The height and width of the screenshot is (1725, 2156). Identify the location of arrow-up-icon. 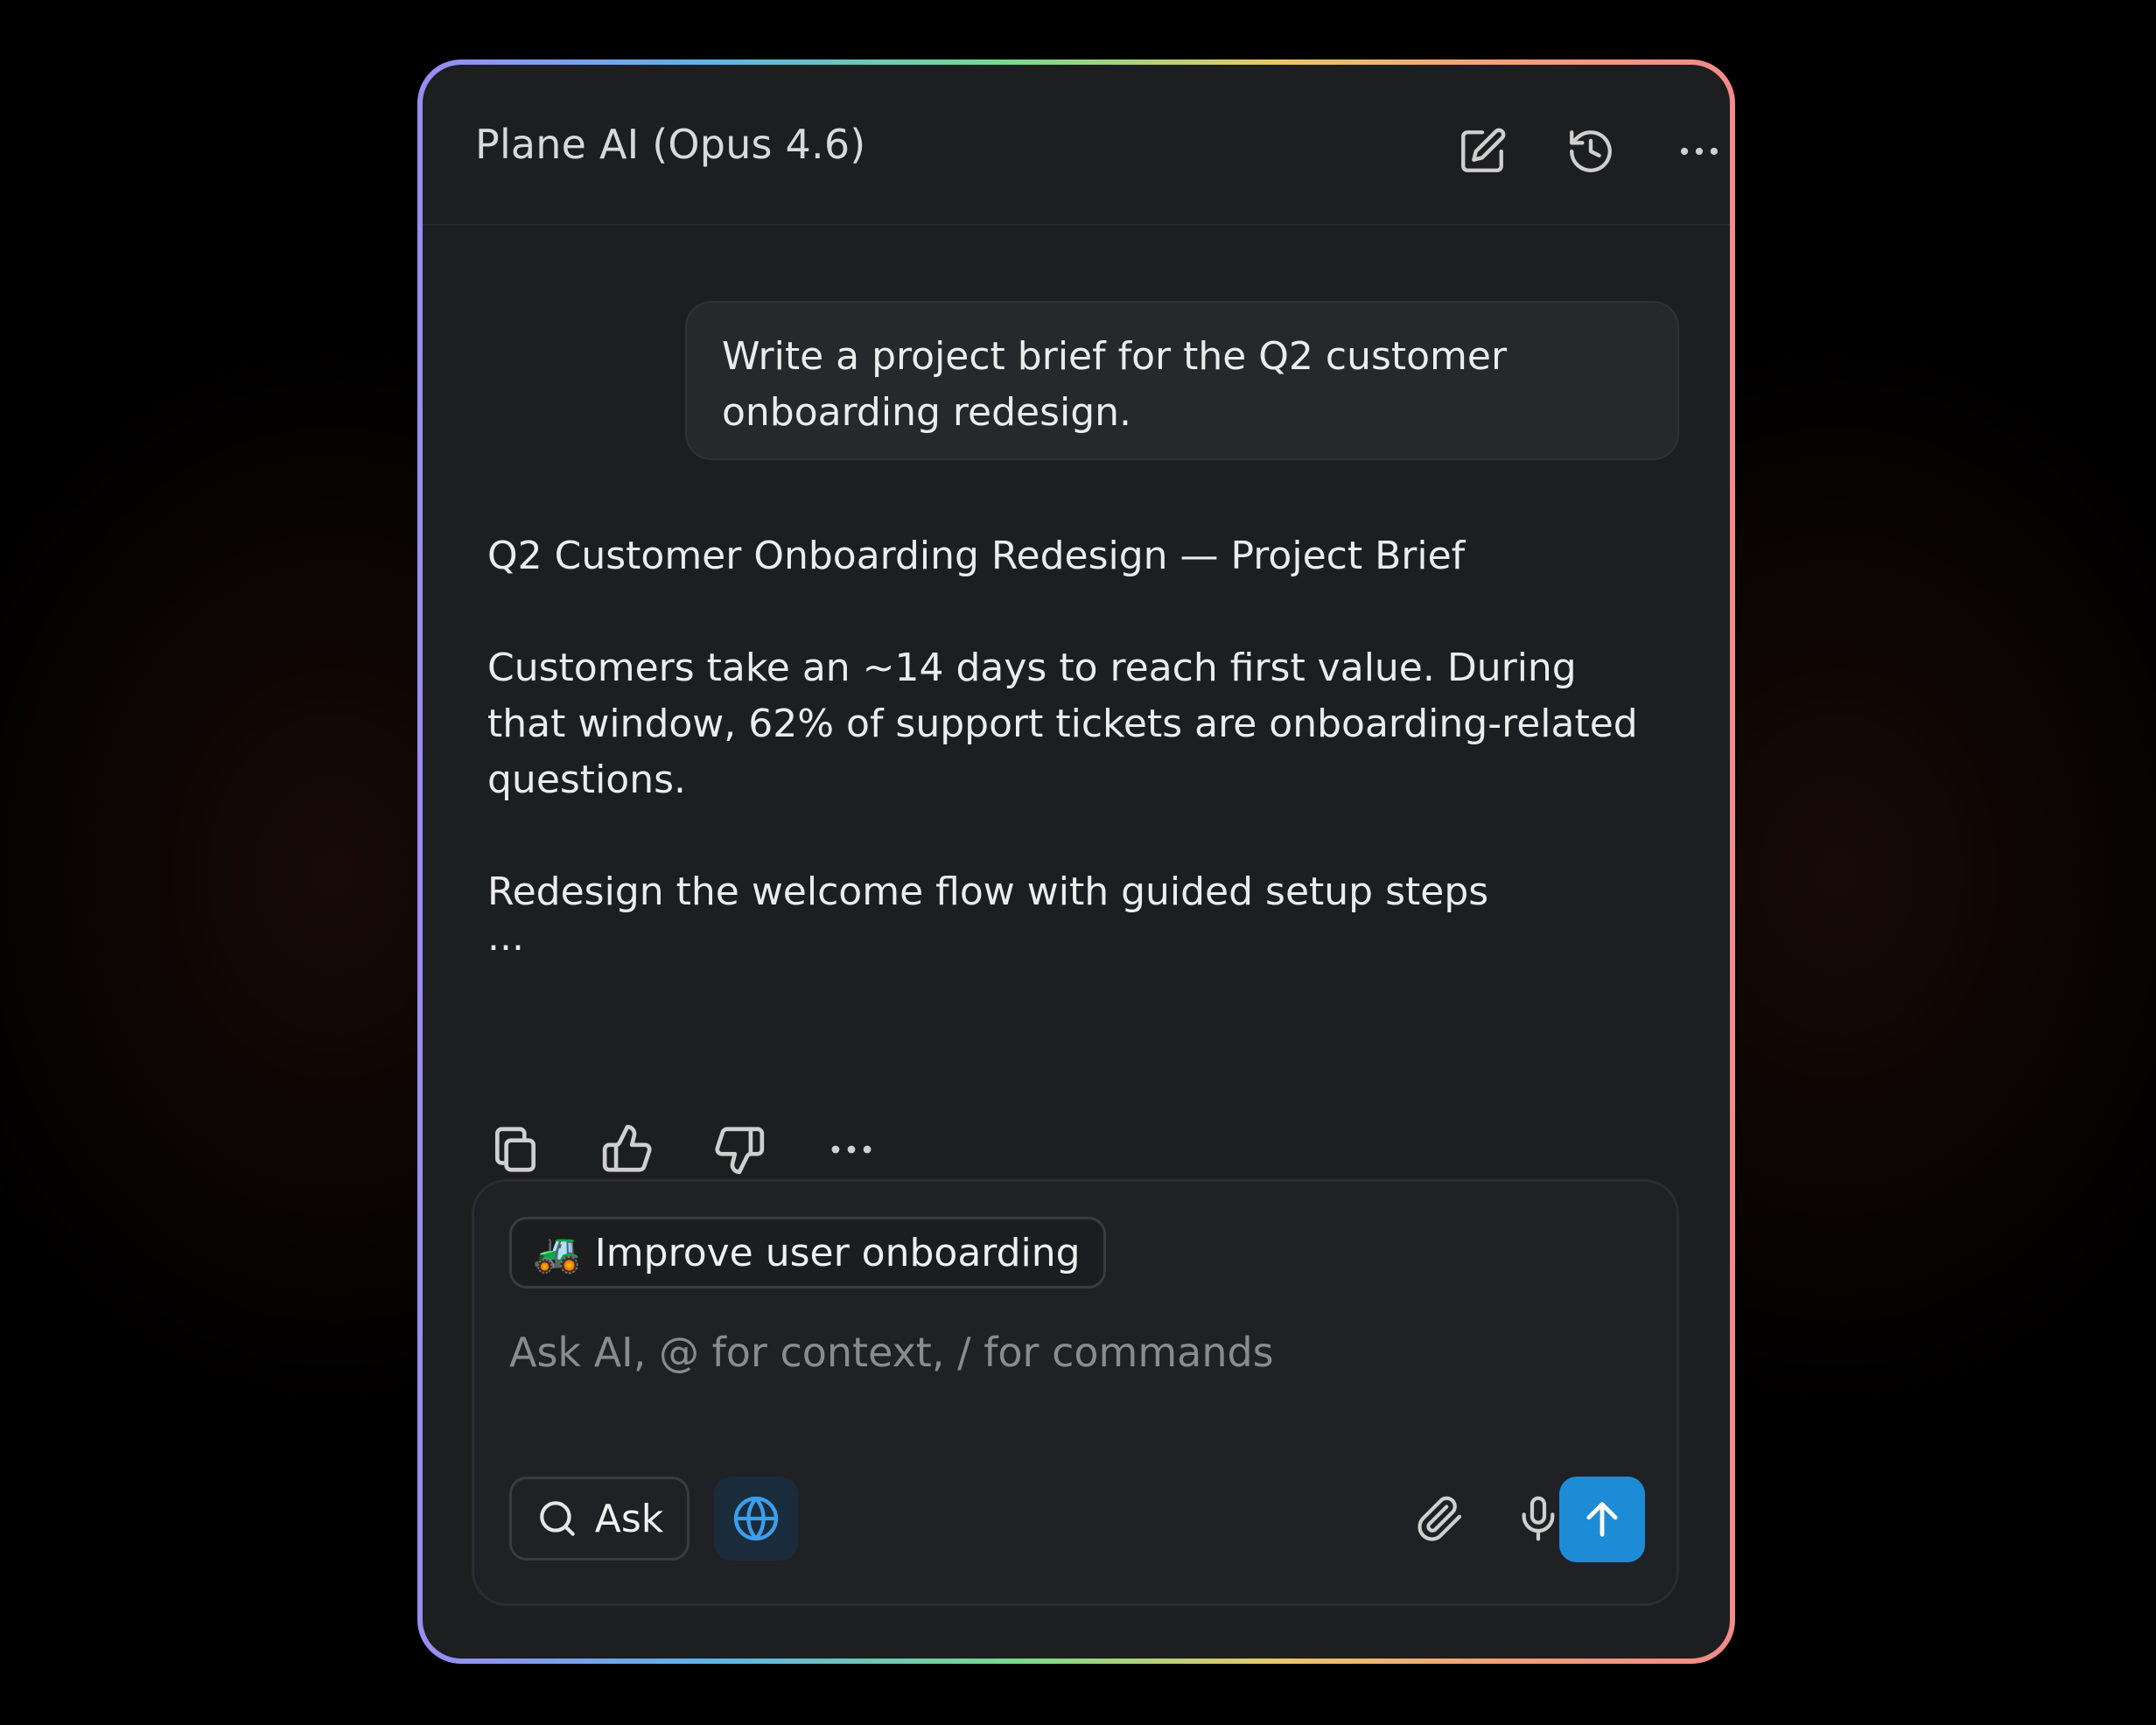
(1602, 1519).